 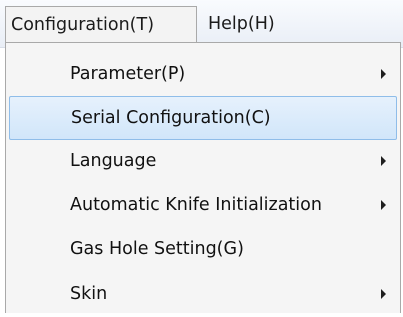 I want to click on menu-item-label: Parameter(P), so click(x=128, y=74).